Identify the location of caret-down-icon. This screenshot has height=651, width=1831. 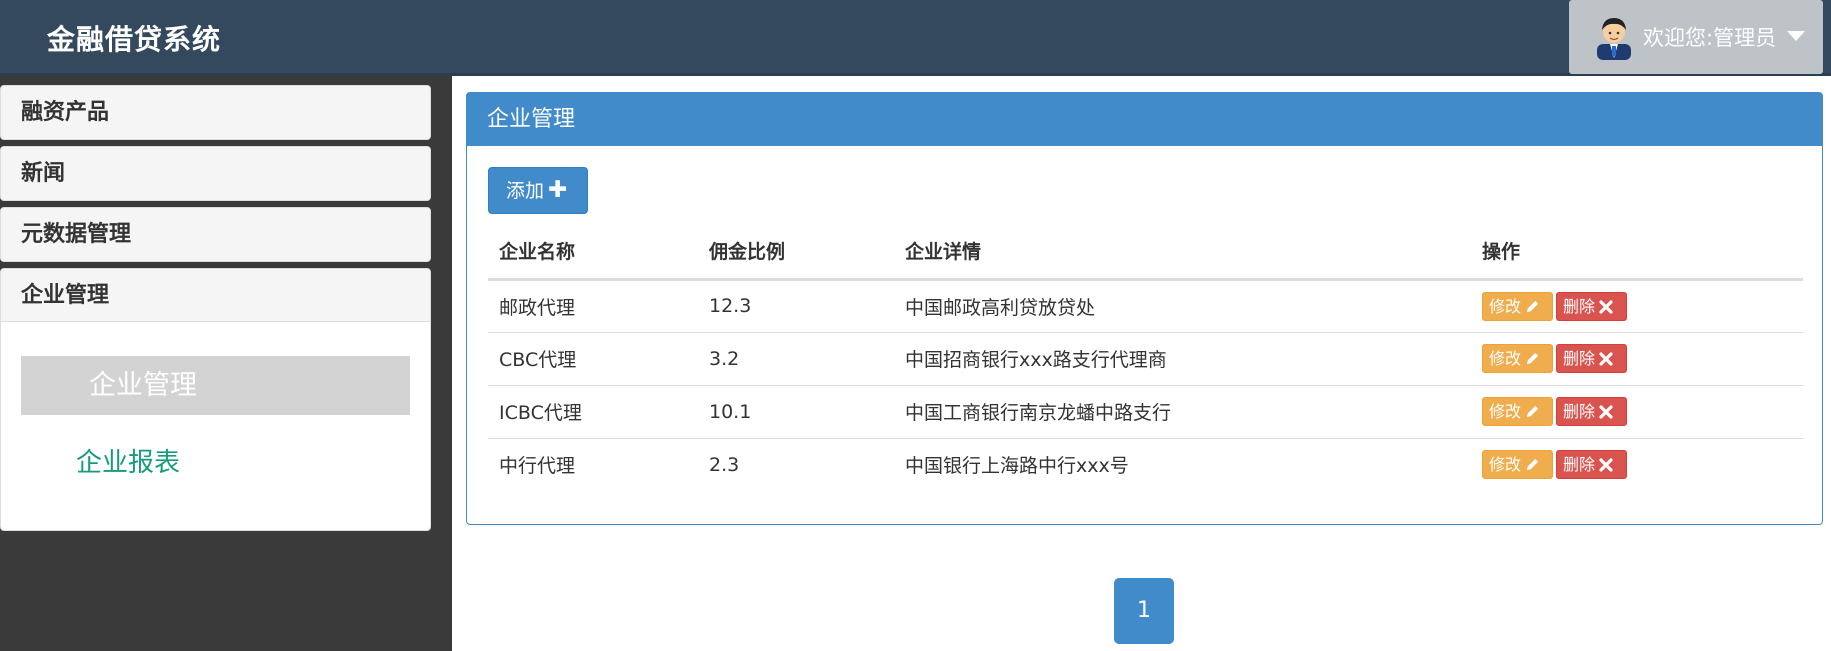
(1796, 36).